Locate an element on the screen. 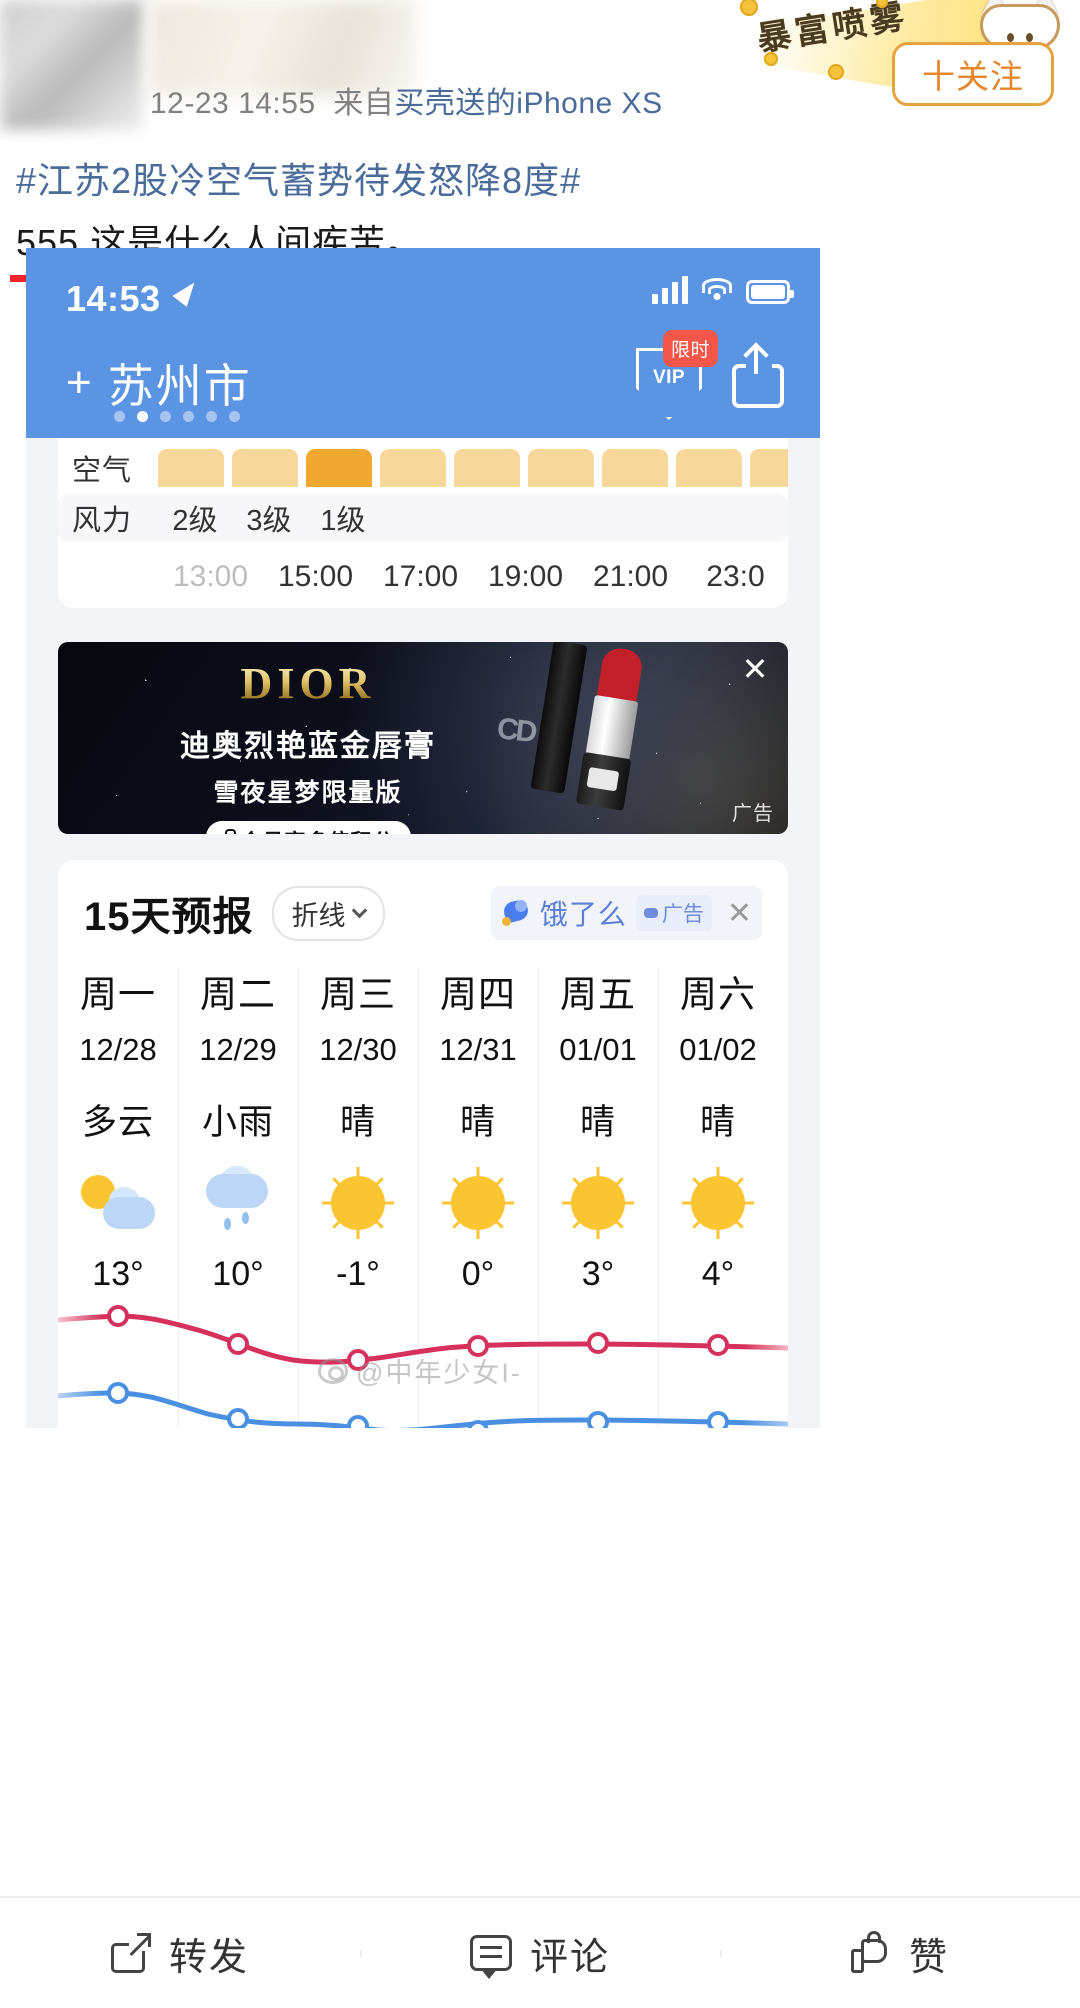 The height and width of the screenshot is (2008, 1080). weather-topbar: 14:53 + 苏州市 VIP 限时 is located at coordinates (423, 343).